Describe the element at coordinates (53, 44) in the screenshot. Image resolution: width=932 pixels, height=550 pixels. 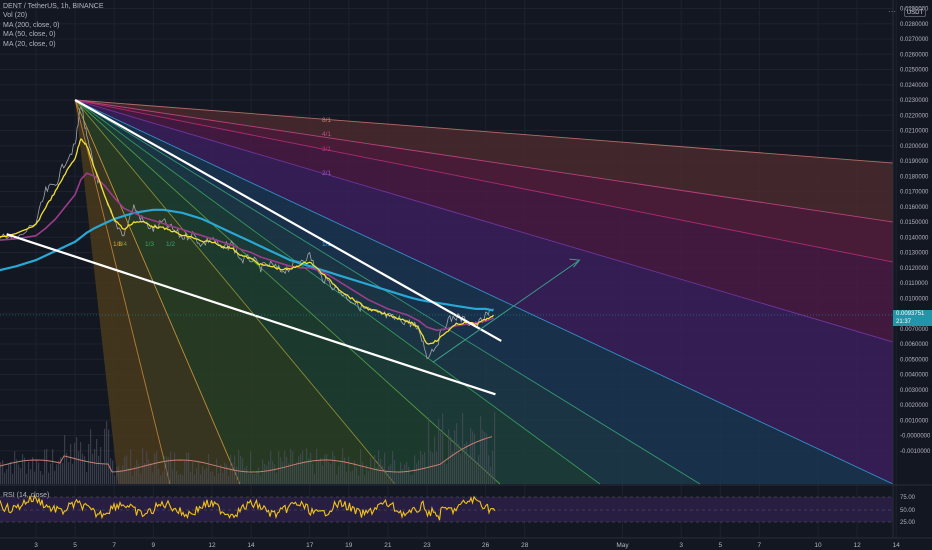
I see `legend-ma20: MA (20, close, 0)` at that location.